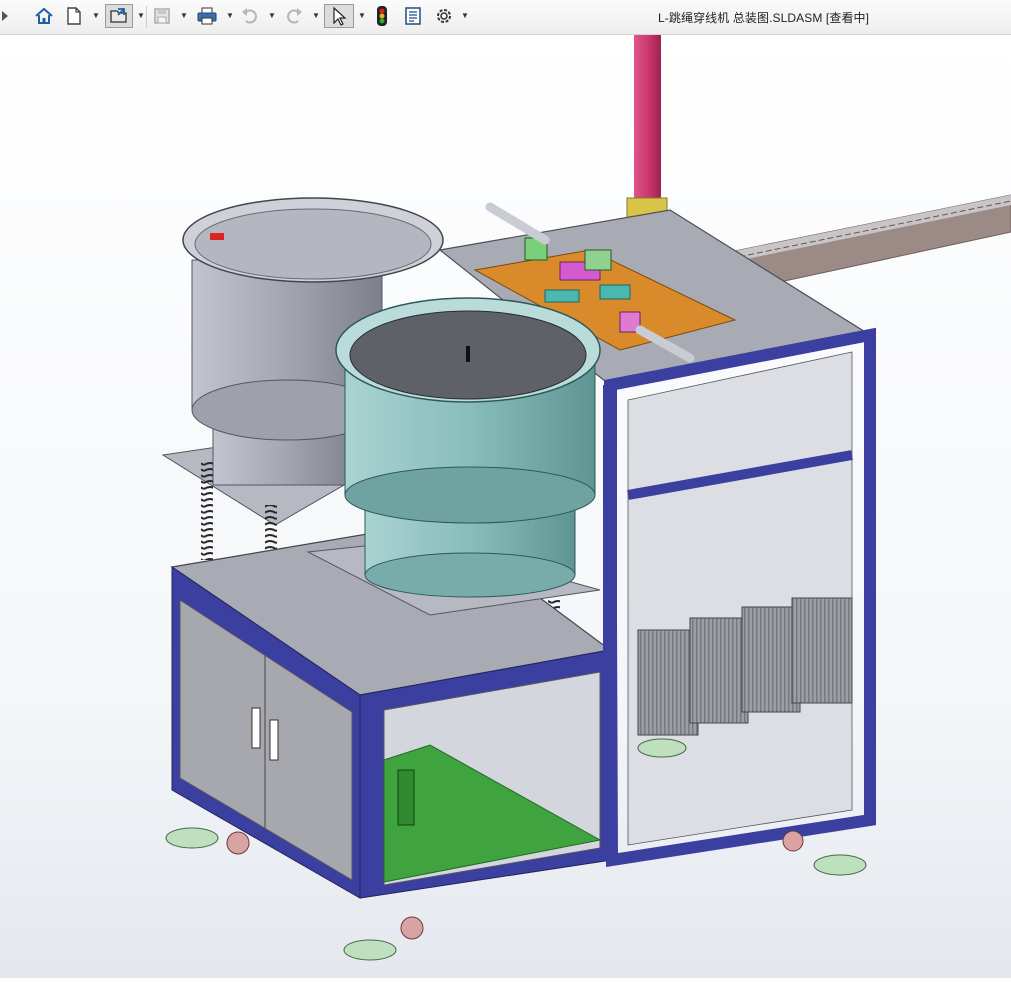 The height and width of the screenshot is (983, 1011). Describe the element at coordinates (141, 16) in the screenshot. I see `open-dropdown-icon: ▼` at that location.